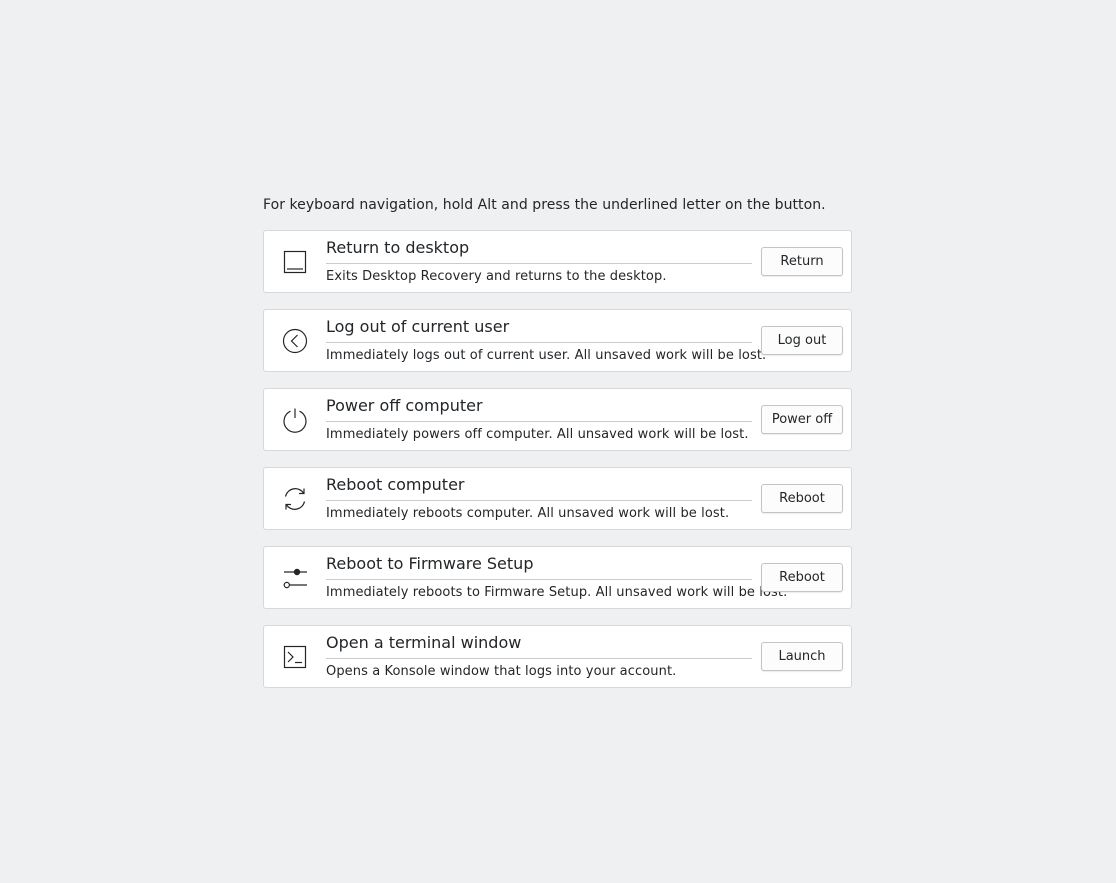 The width and height of the screenshot is (1116, 883). Describe the element at coordinates (404, 405) in the screenshot. I see `action-title: Power off computer` at that location.